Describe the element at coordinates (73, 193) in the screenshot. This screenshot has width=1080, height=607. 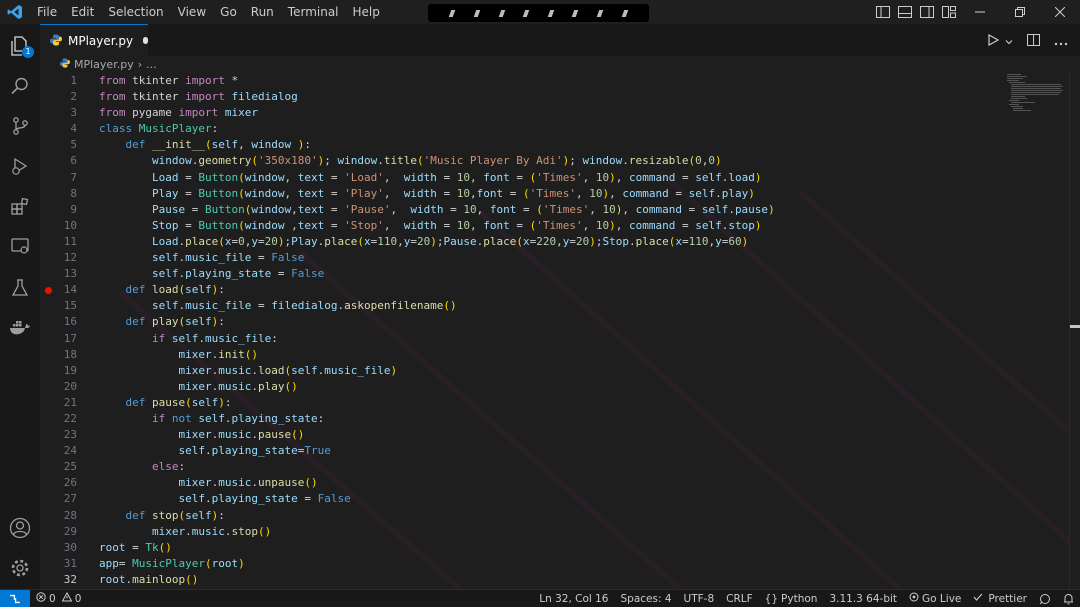
I see `line-number: 8` at that location.